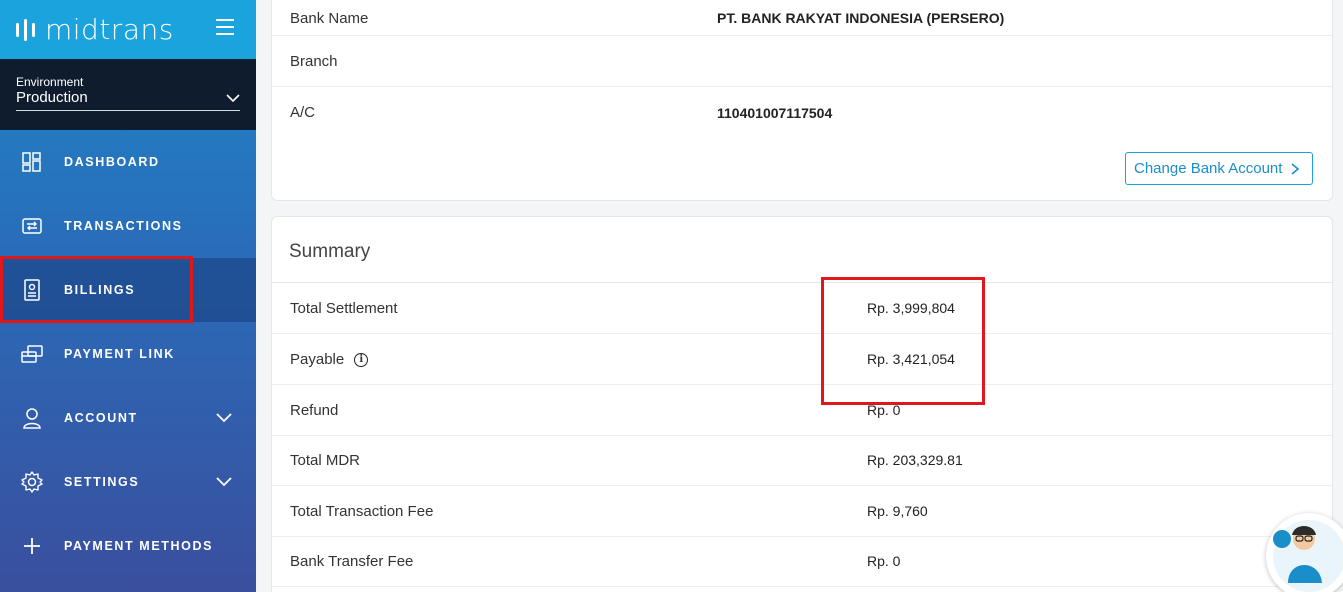  I want to click on sidebar-item-account: ACCOUNT, so click(128, 418).